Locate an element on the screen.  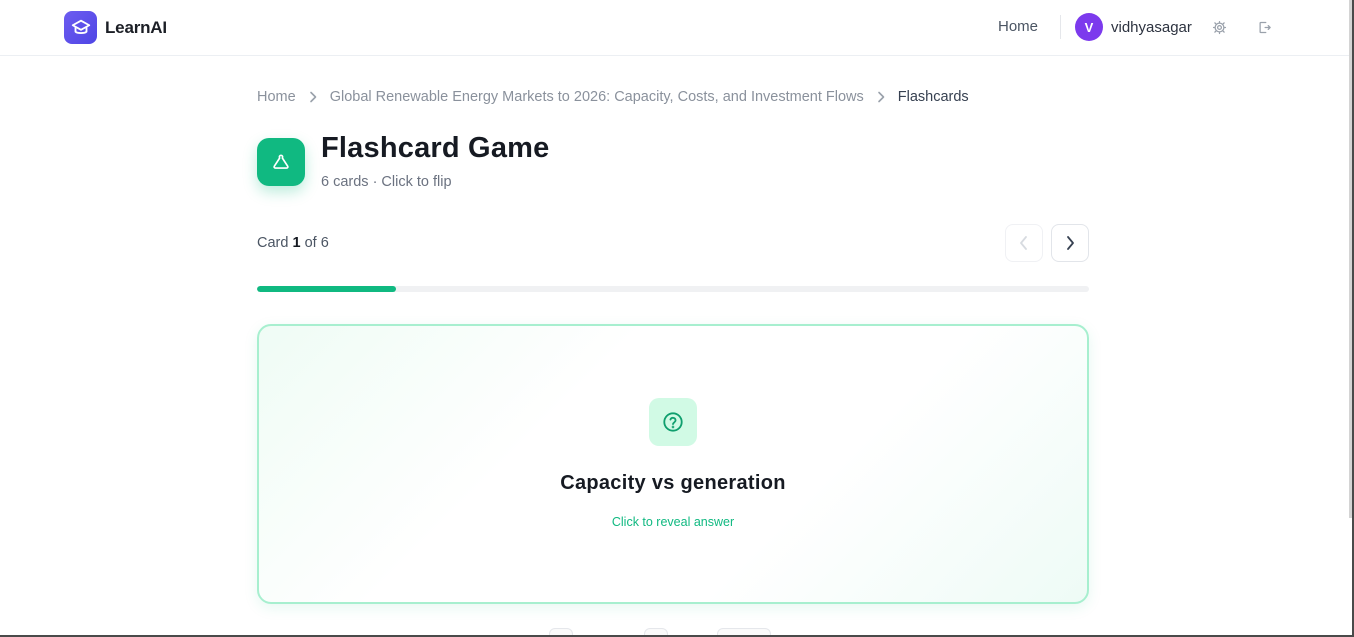
counter-prefix: Card is located at coordinates (273, 243).